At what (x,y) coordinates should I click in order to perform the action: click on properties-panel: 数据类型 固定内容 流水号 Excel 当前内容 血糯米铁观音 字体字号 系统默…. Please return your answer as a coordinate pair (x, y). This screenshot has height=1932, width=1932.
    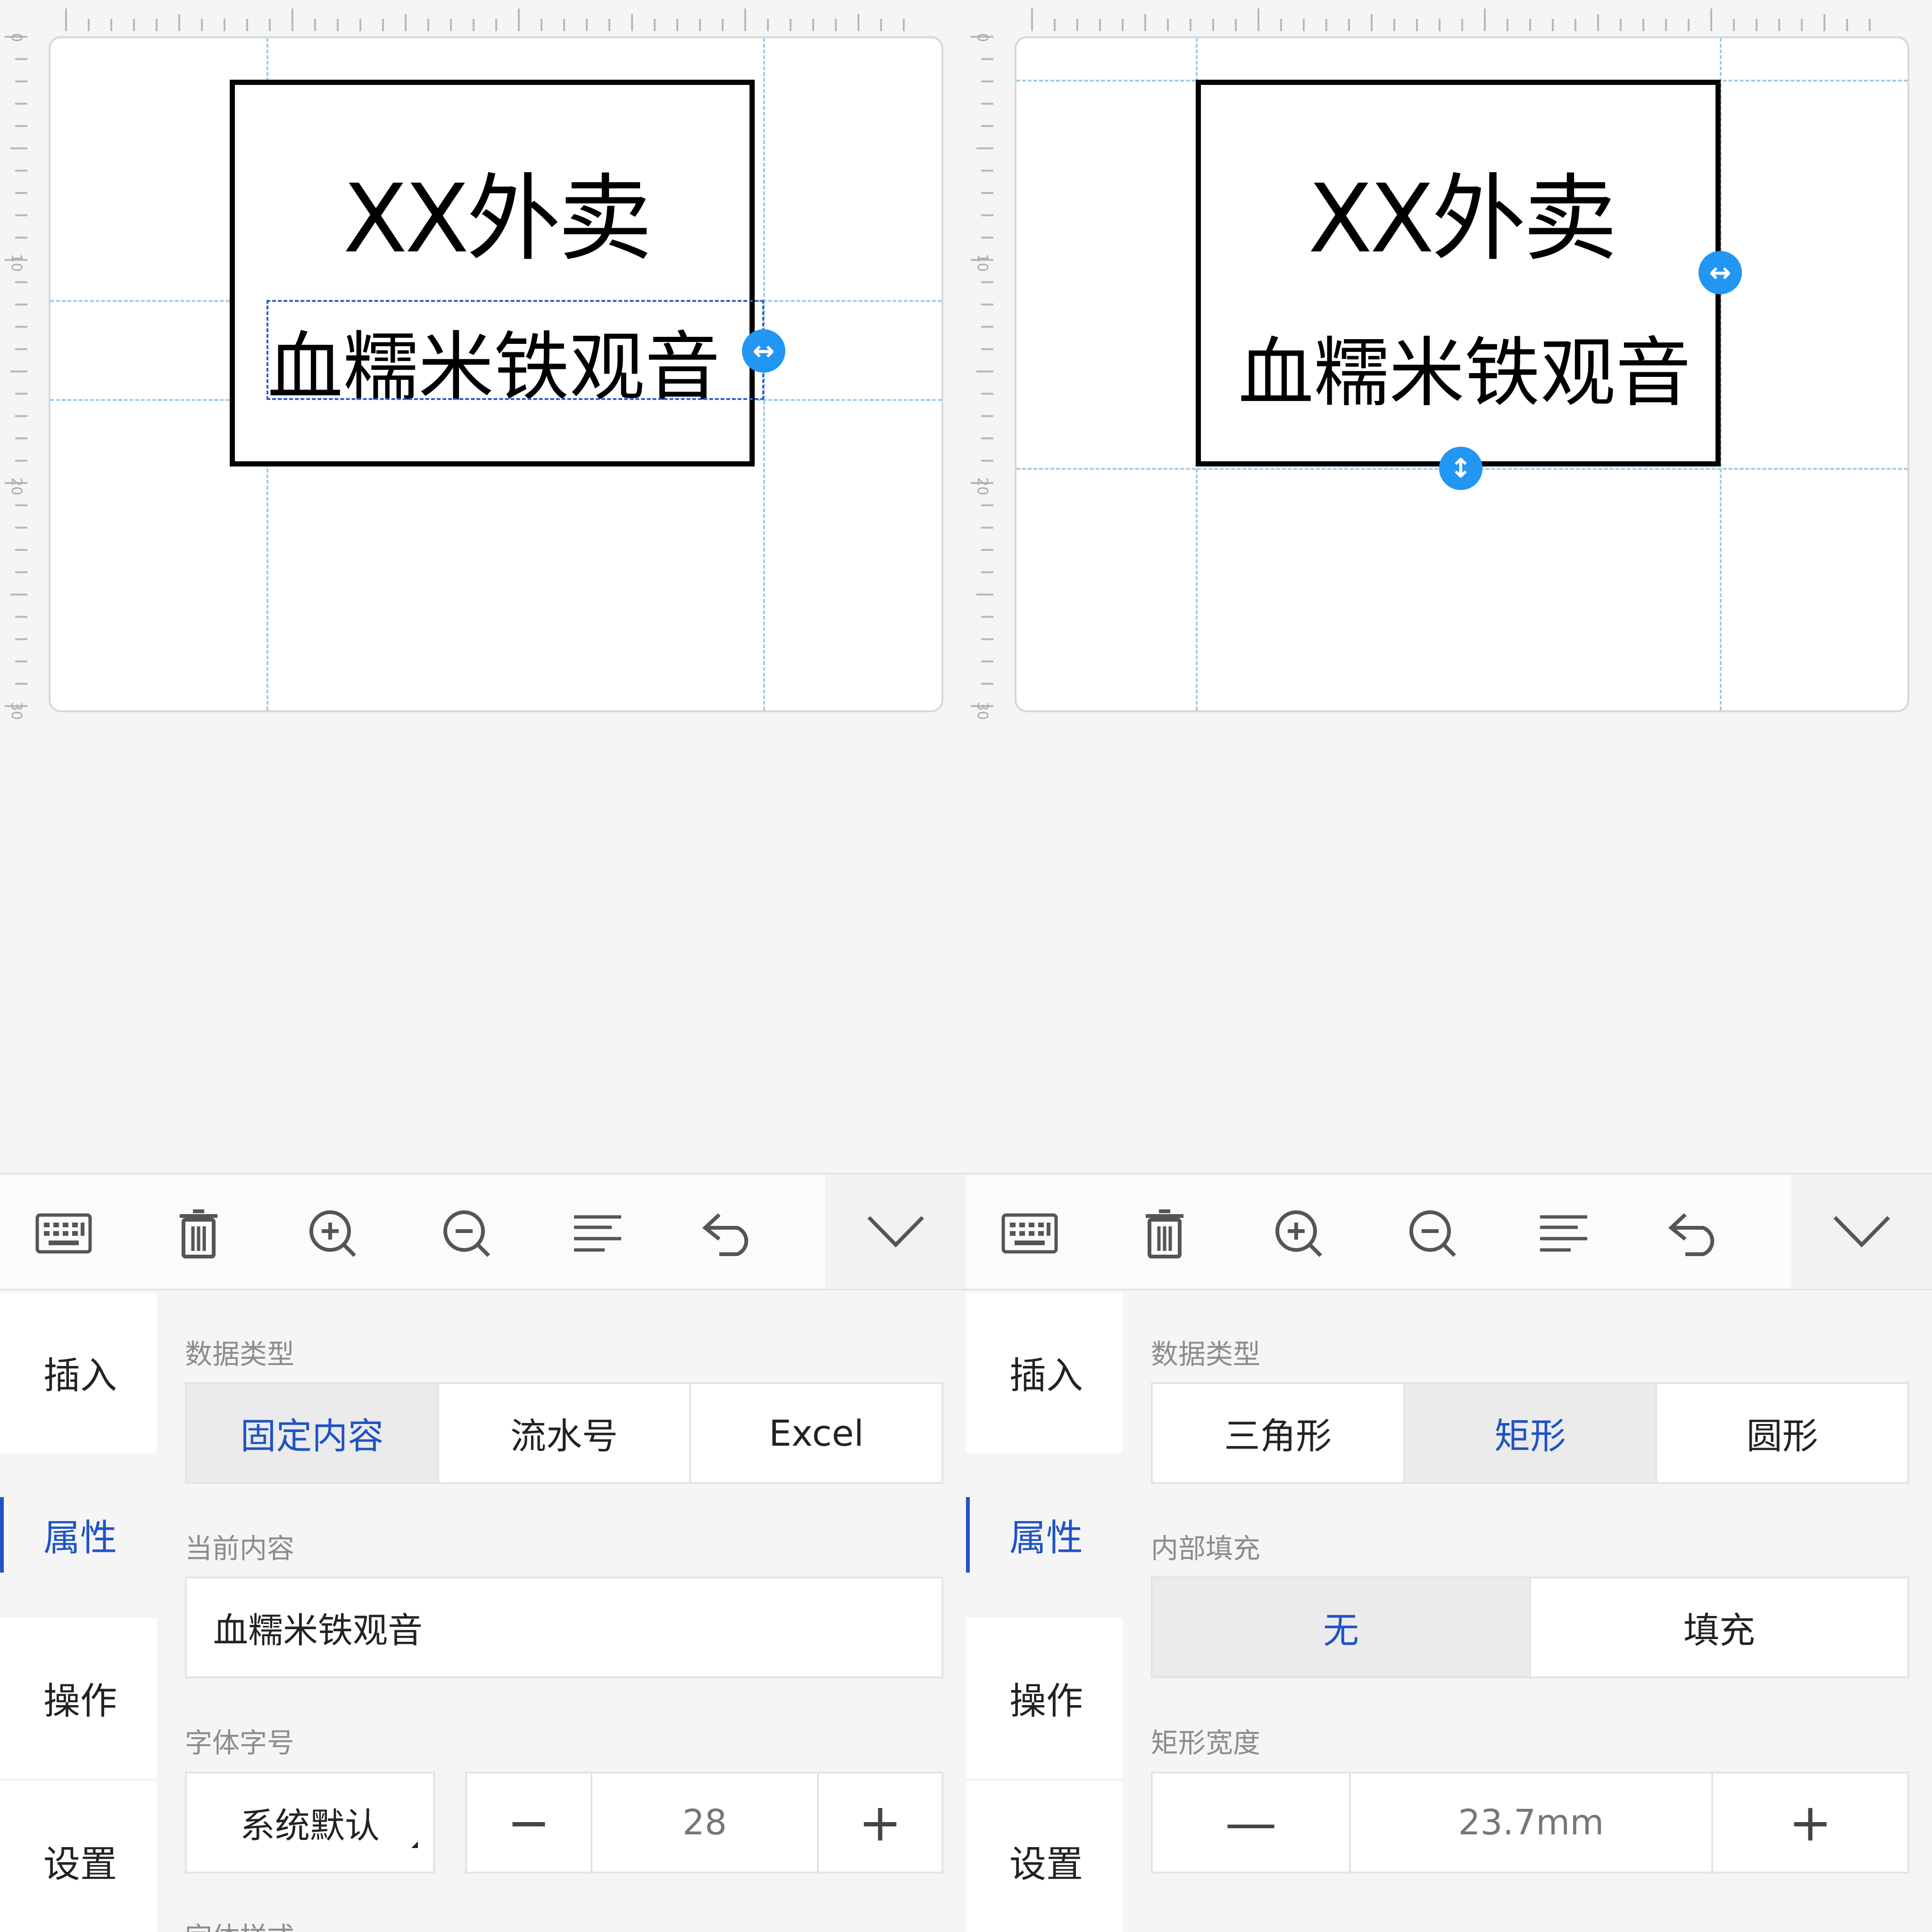
    Looking at the image, I should click on (561, 1612).